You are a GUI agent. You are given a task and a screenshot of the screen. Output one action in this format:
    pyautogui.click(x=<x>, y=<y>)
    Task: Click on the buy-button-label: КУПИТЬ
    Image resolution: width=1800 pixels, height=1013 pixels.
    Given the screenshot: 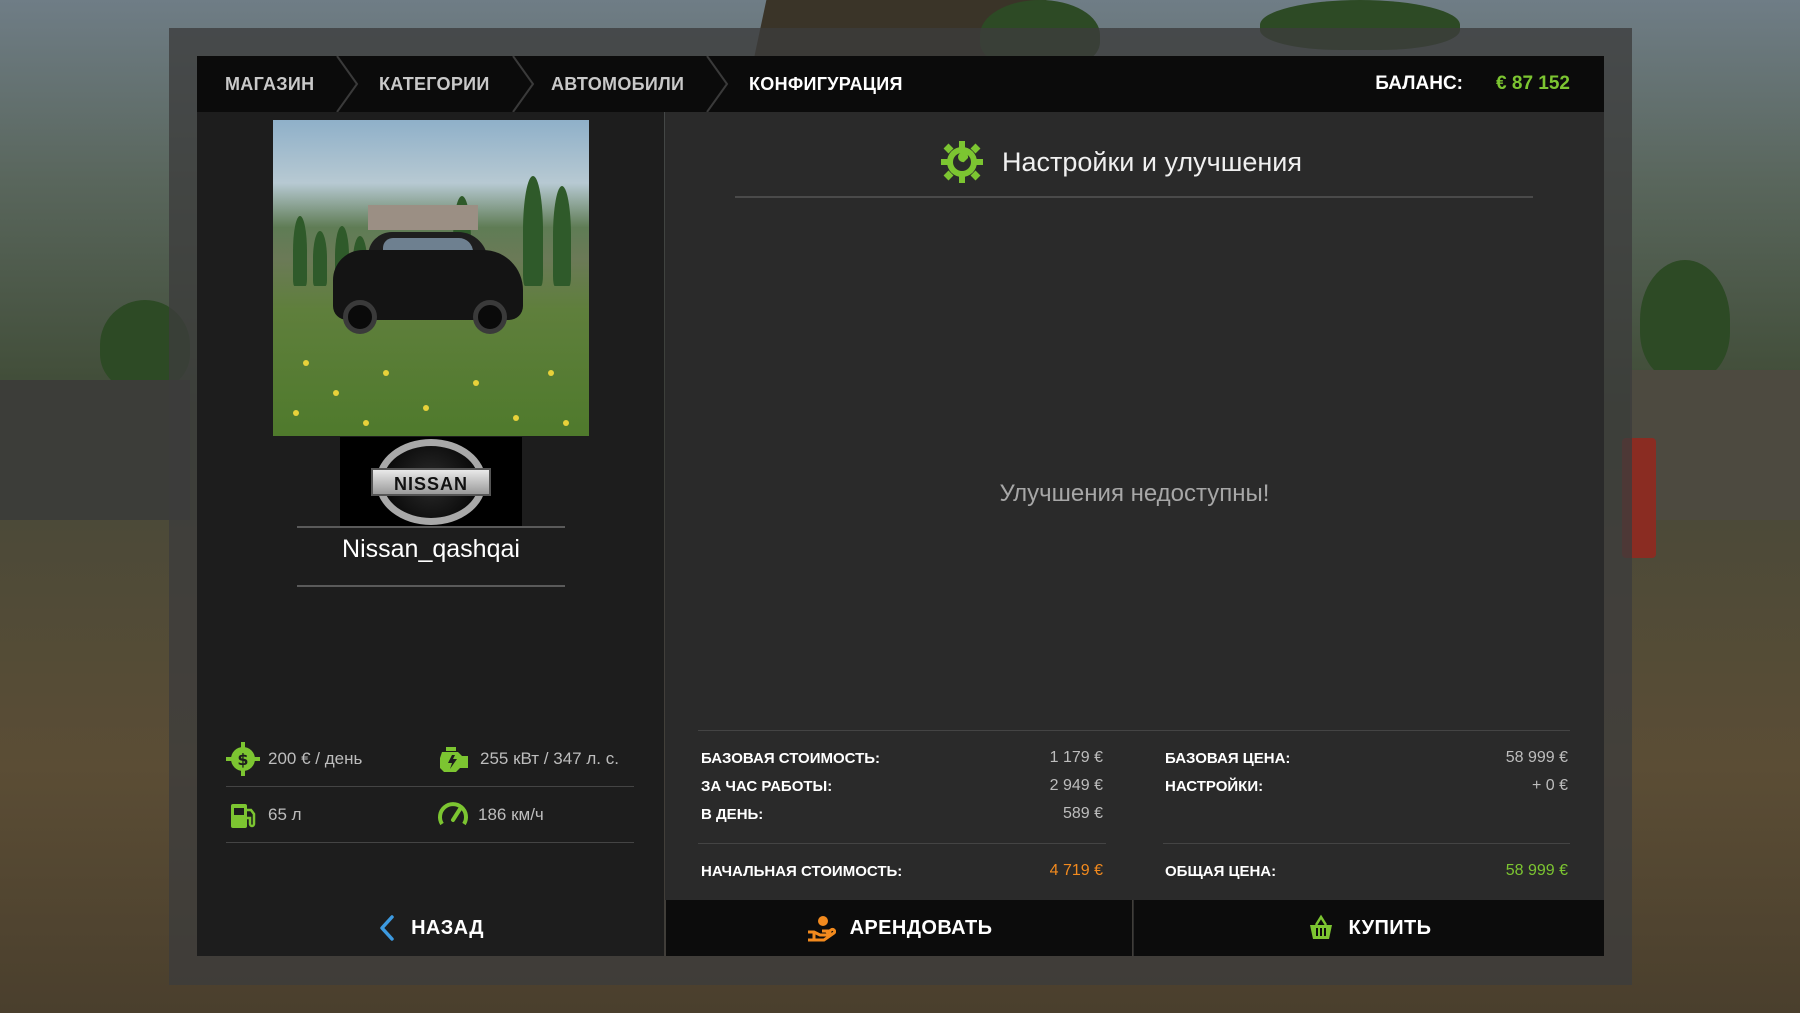 What is the action you would take?
    pyautogui.click(x=1390, y=927)
    